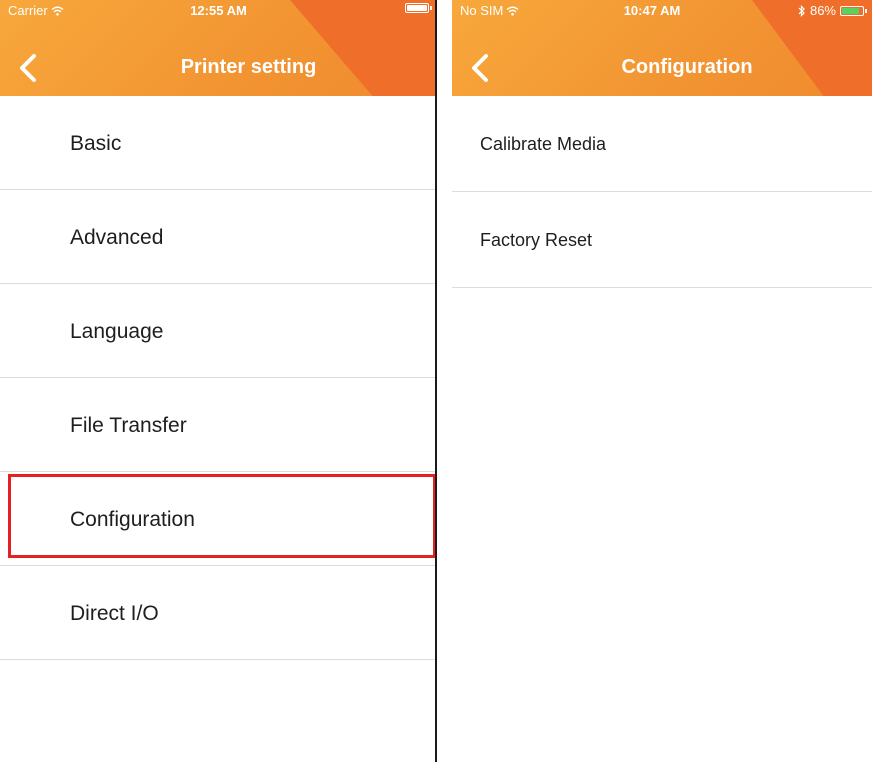  What do you see at coordinates (132, 519) in the screenshot?
I see `list-item-label: Configuration` at bounding box center [132, 519].